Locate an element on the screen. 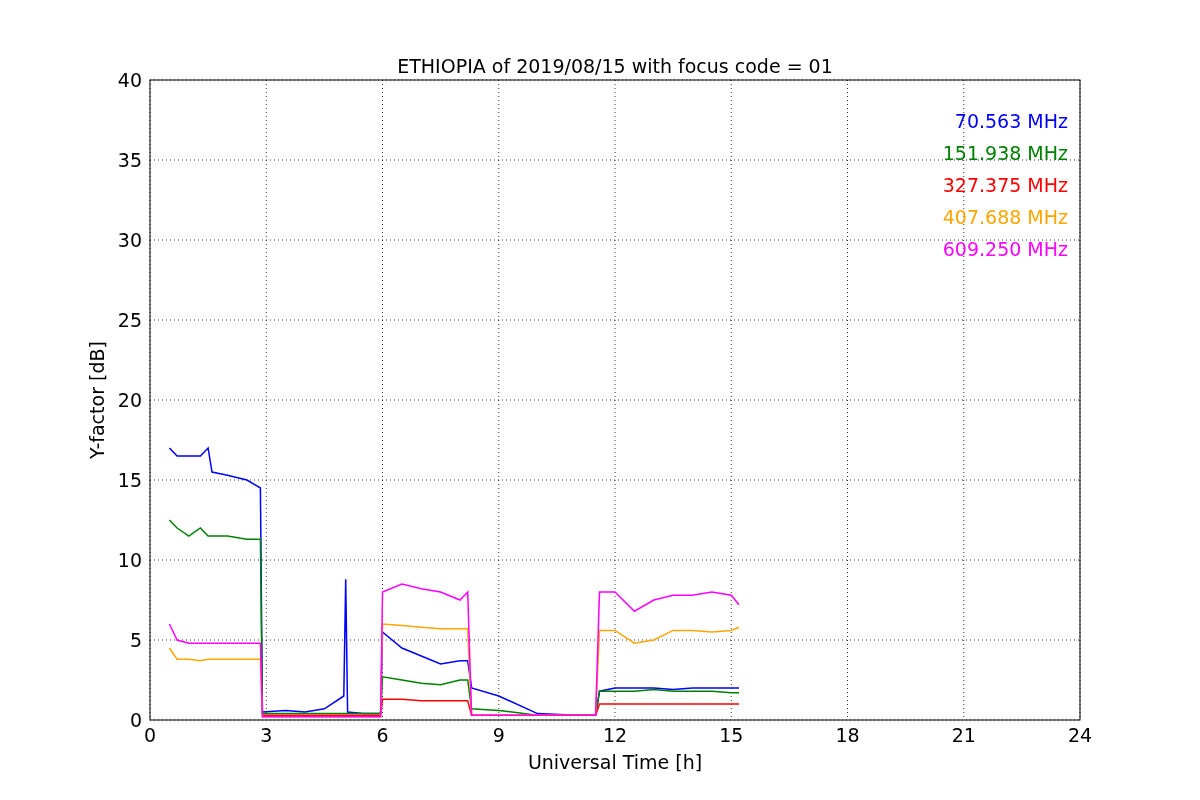  legend-label: 609.250 MHz is located at coordinates (1005, 249).